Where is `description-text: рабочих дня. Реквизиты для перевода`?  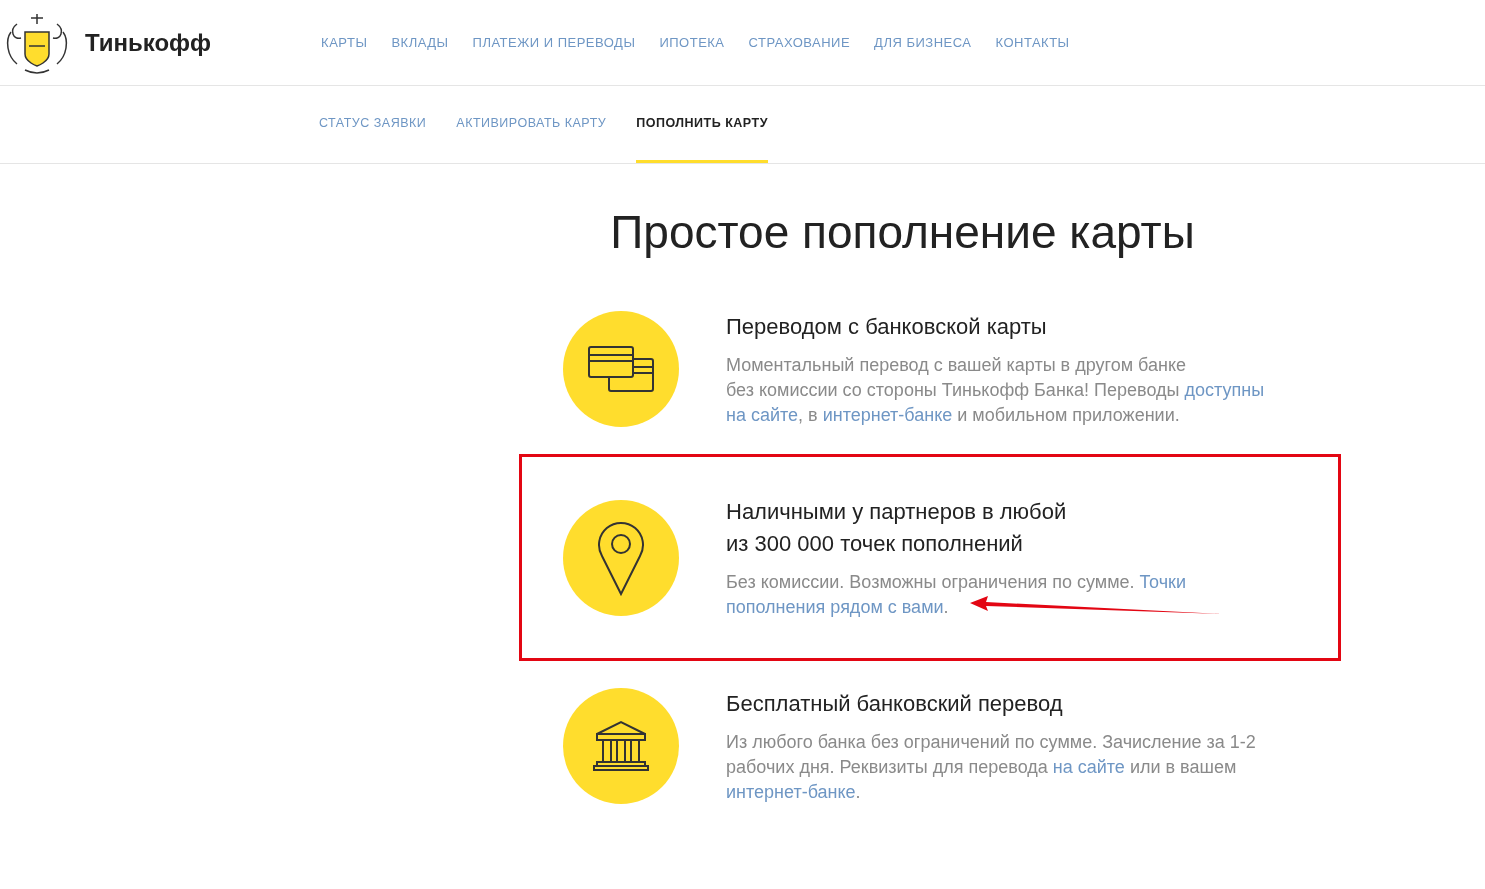
description-text: рабочих дня. Реквизиты для перевода is located at coordinates (887, 767).